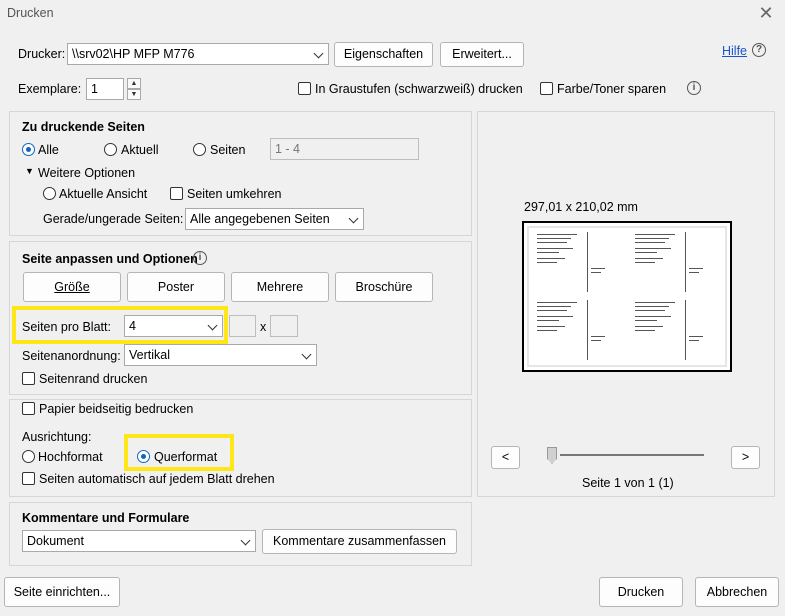  What do you see at coordinates (28, 408) in the screenshot?
I see `duplex-checkbox` at bounding box center [28, 408].